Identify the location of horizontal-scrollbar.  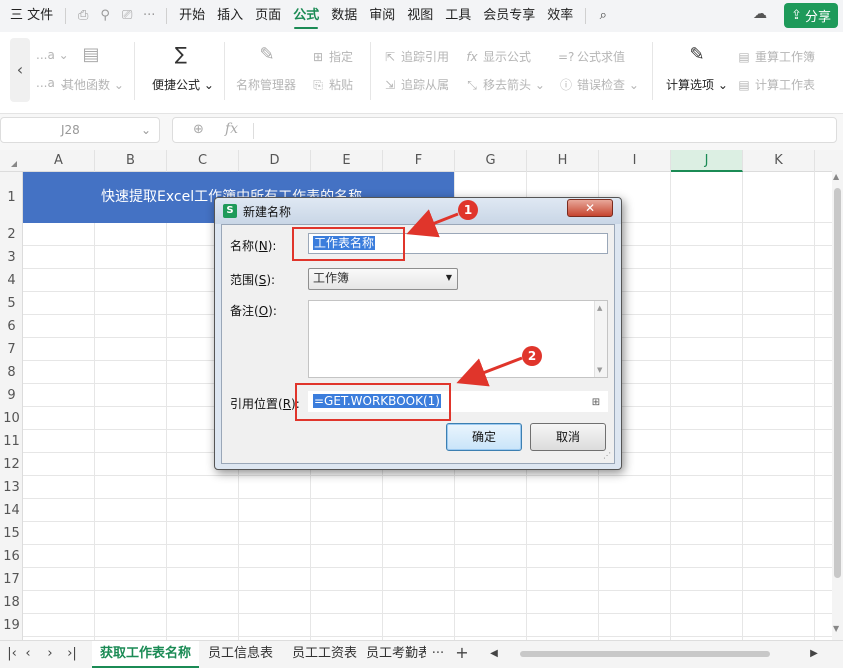
(658, 654).